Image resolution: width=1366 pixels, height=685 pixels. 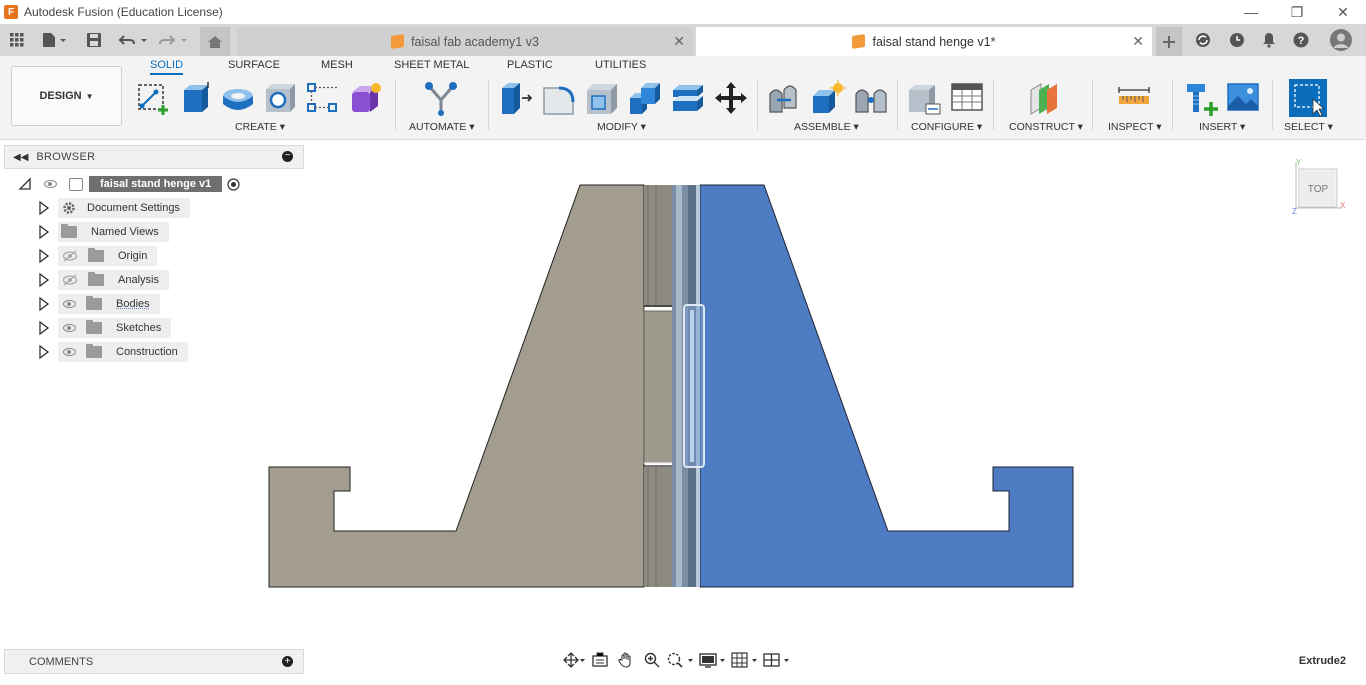 I want to click on display-settings-icon, so click(x=713, y=660).